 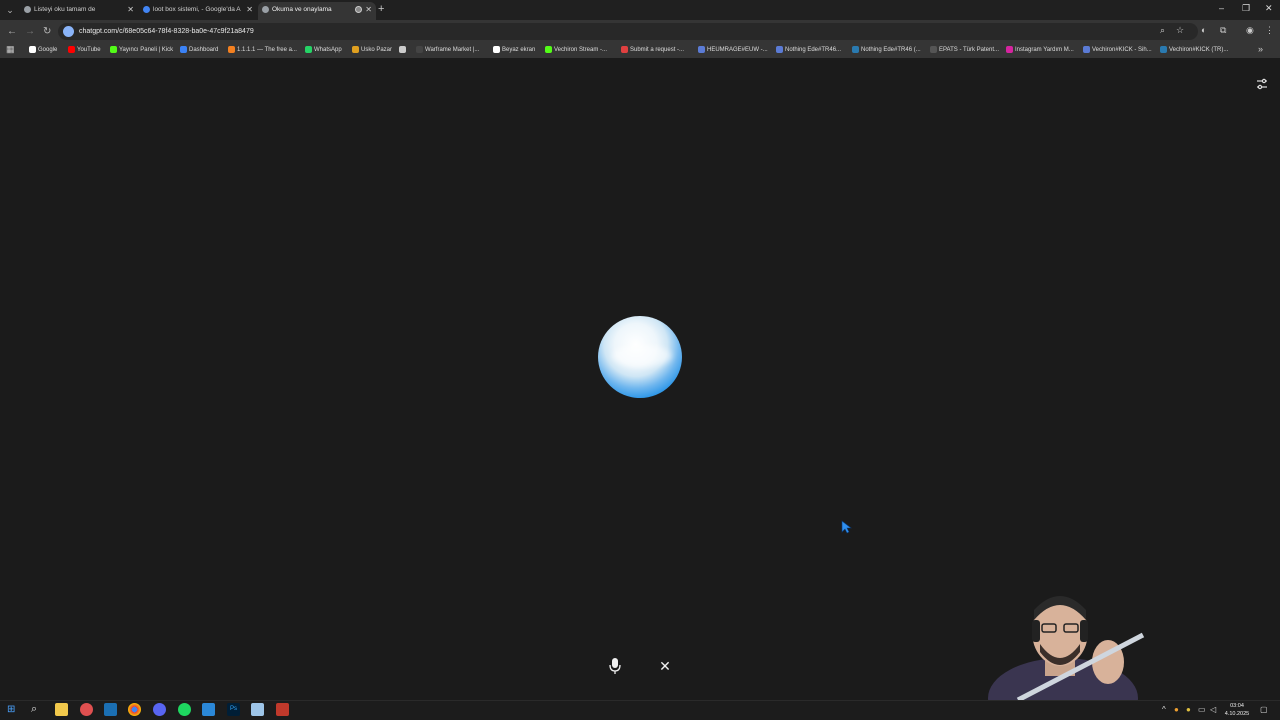 What do you see at coordinates (184, 709) in the screenshot?
I see `spotify-icon` at bounding box center [184, 709].